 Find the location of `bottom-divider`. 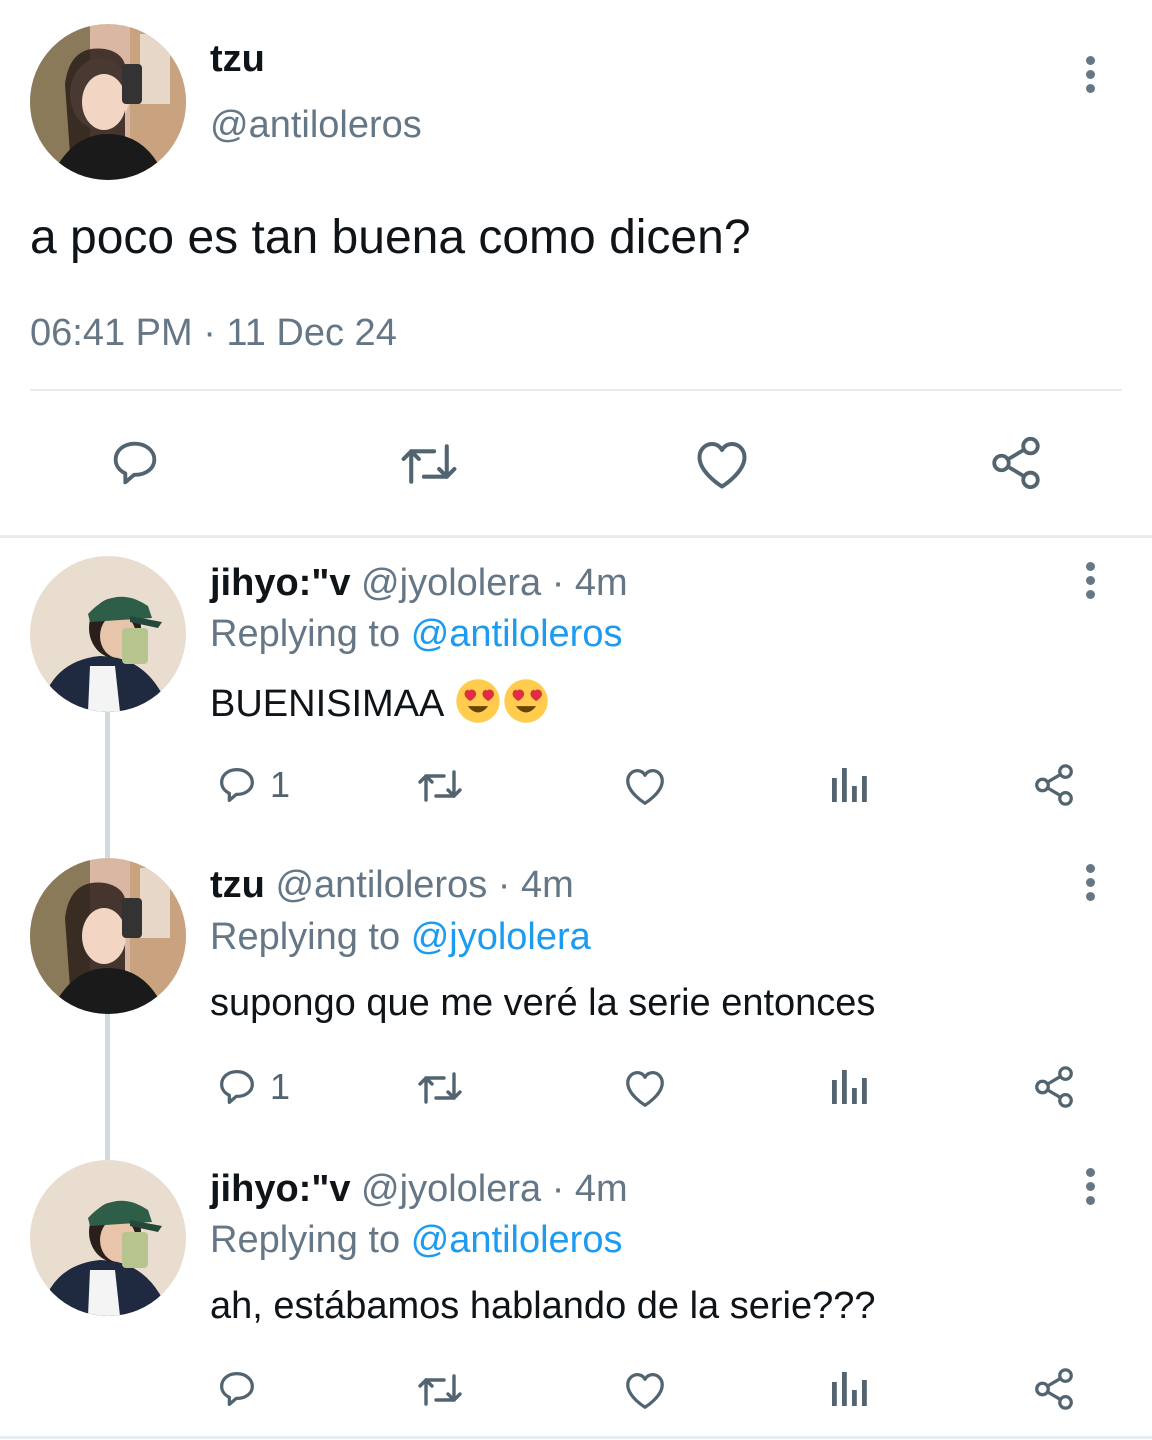

bottom-divider is located at coordinates (576, 1437).